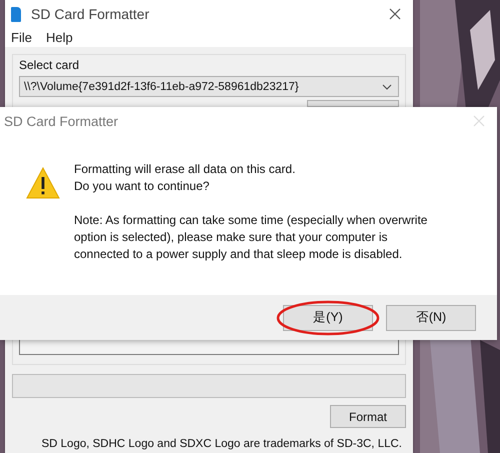 The image size is (500, 453). Describe the element at coordinates (209, 86) in the screenshot. I see `card-dropdown: \\?\Volume{7e391d2f-13f6-11eb-a972-58961db23217}` at that location.